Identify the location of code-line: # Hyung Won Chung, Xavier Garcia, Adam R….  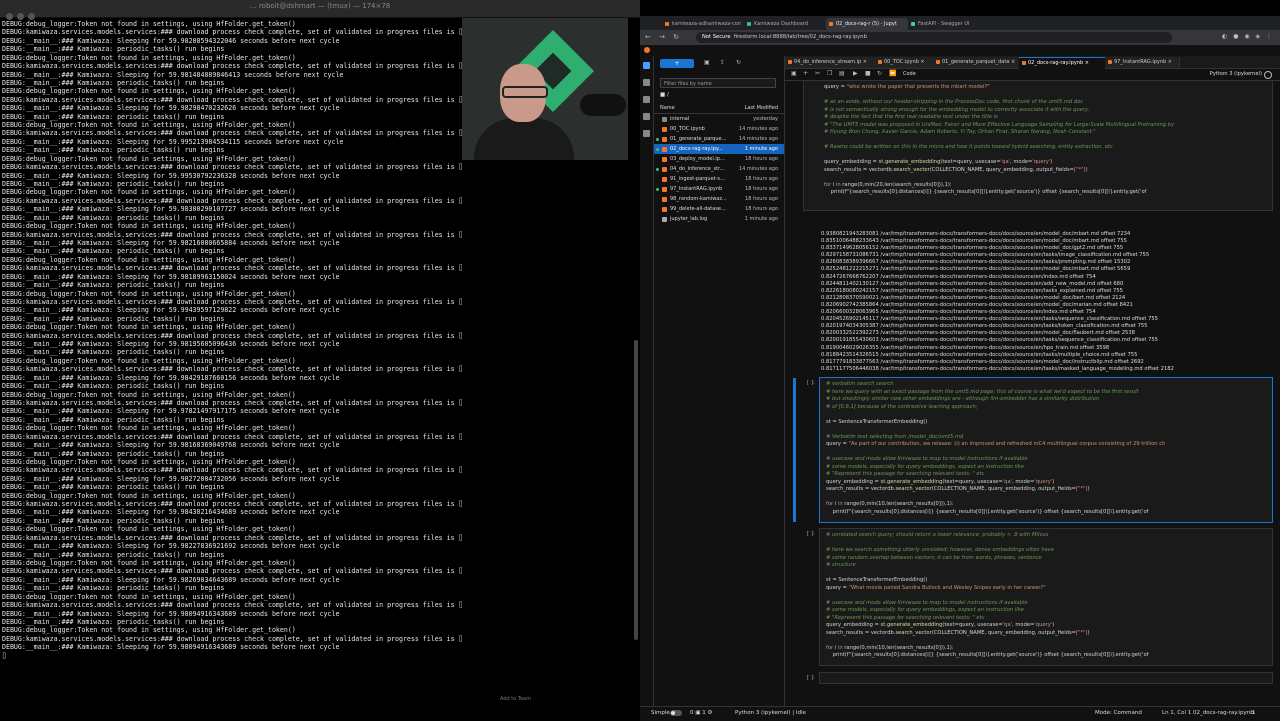
(1048, 133).